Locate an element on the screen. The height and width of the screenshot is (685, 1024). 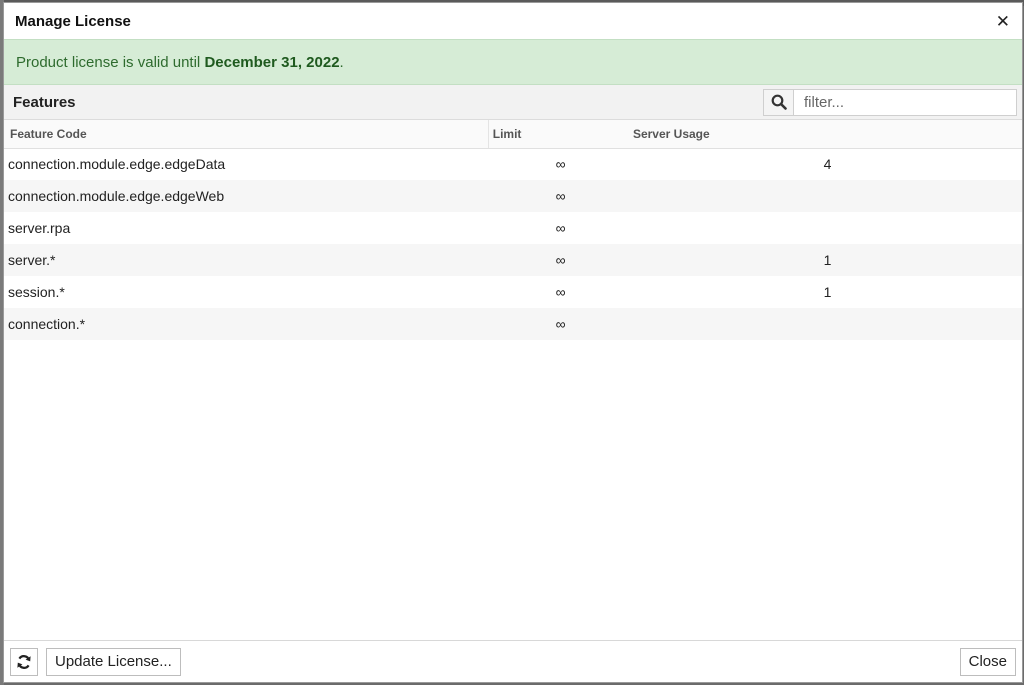
table-header-row: Feature Code Limit Server Usage is located at coordinates (513, 134).